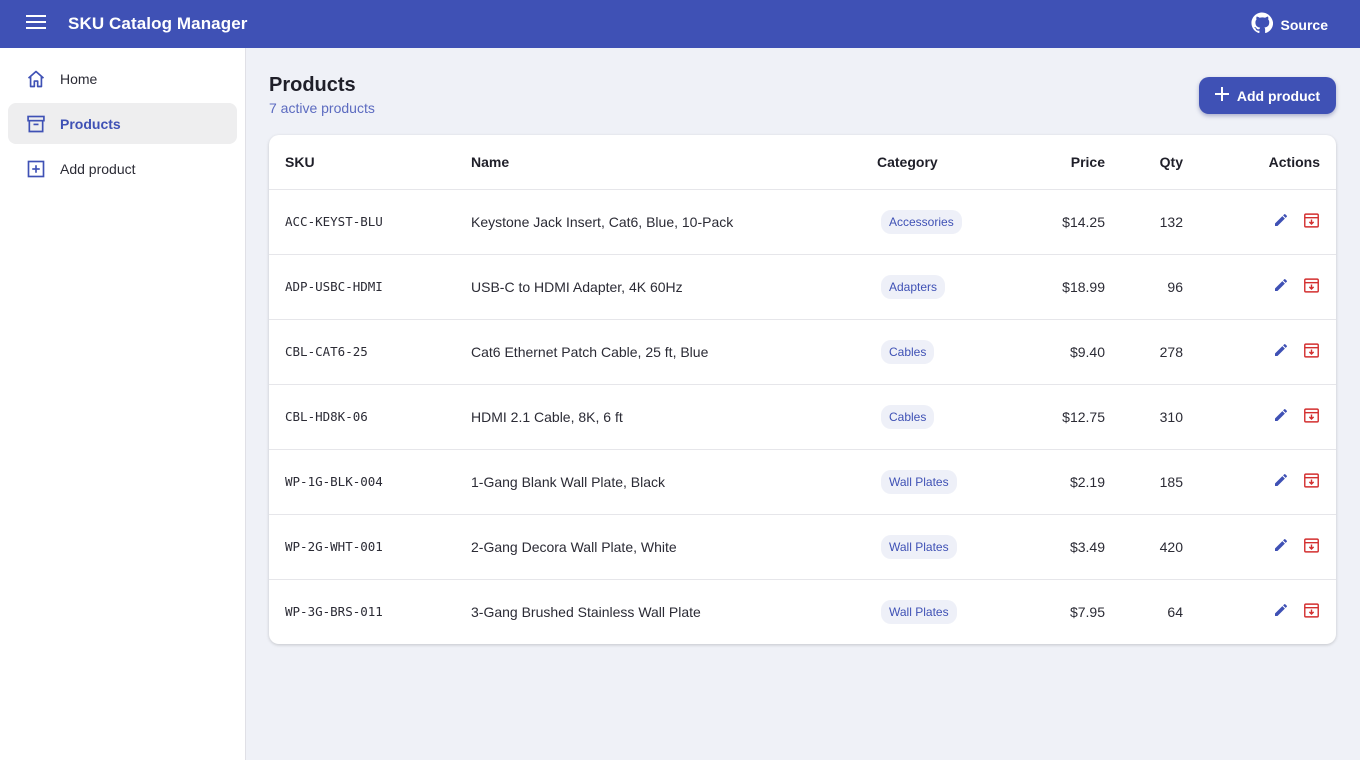 The width and height of the screenshot is (1360, 760). I want to click on sidebar-item-label: Home, so click(79, 78).